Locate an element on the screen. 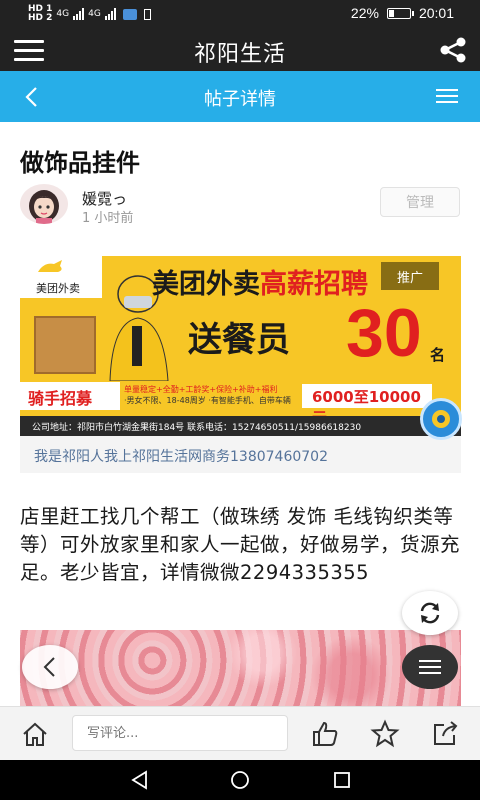  ad-brand-name: 美团外卖 is located at coordinates (206, 284).